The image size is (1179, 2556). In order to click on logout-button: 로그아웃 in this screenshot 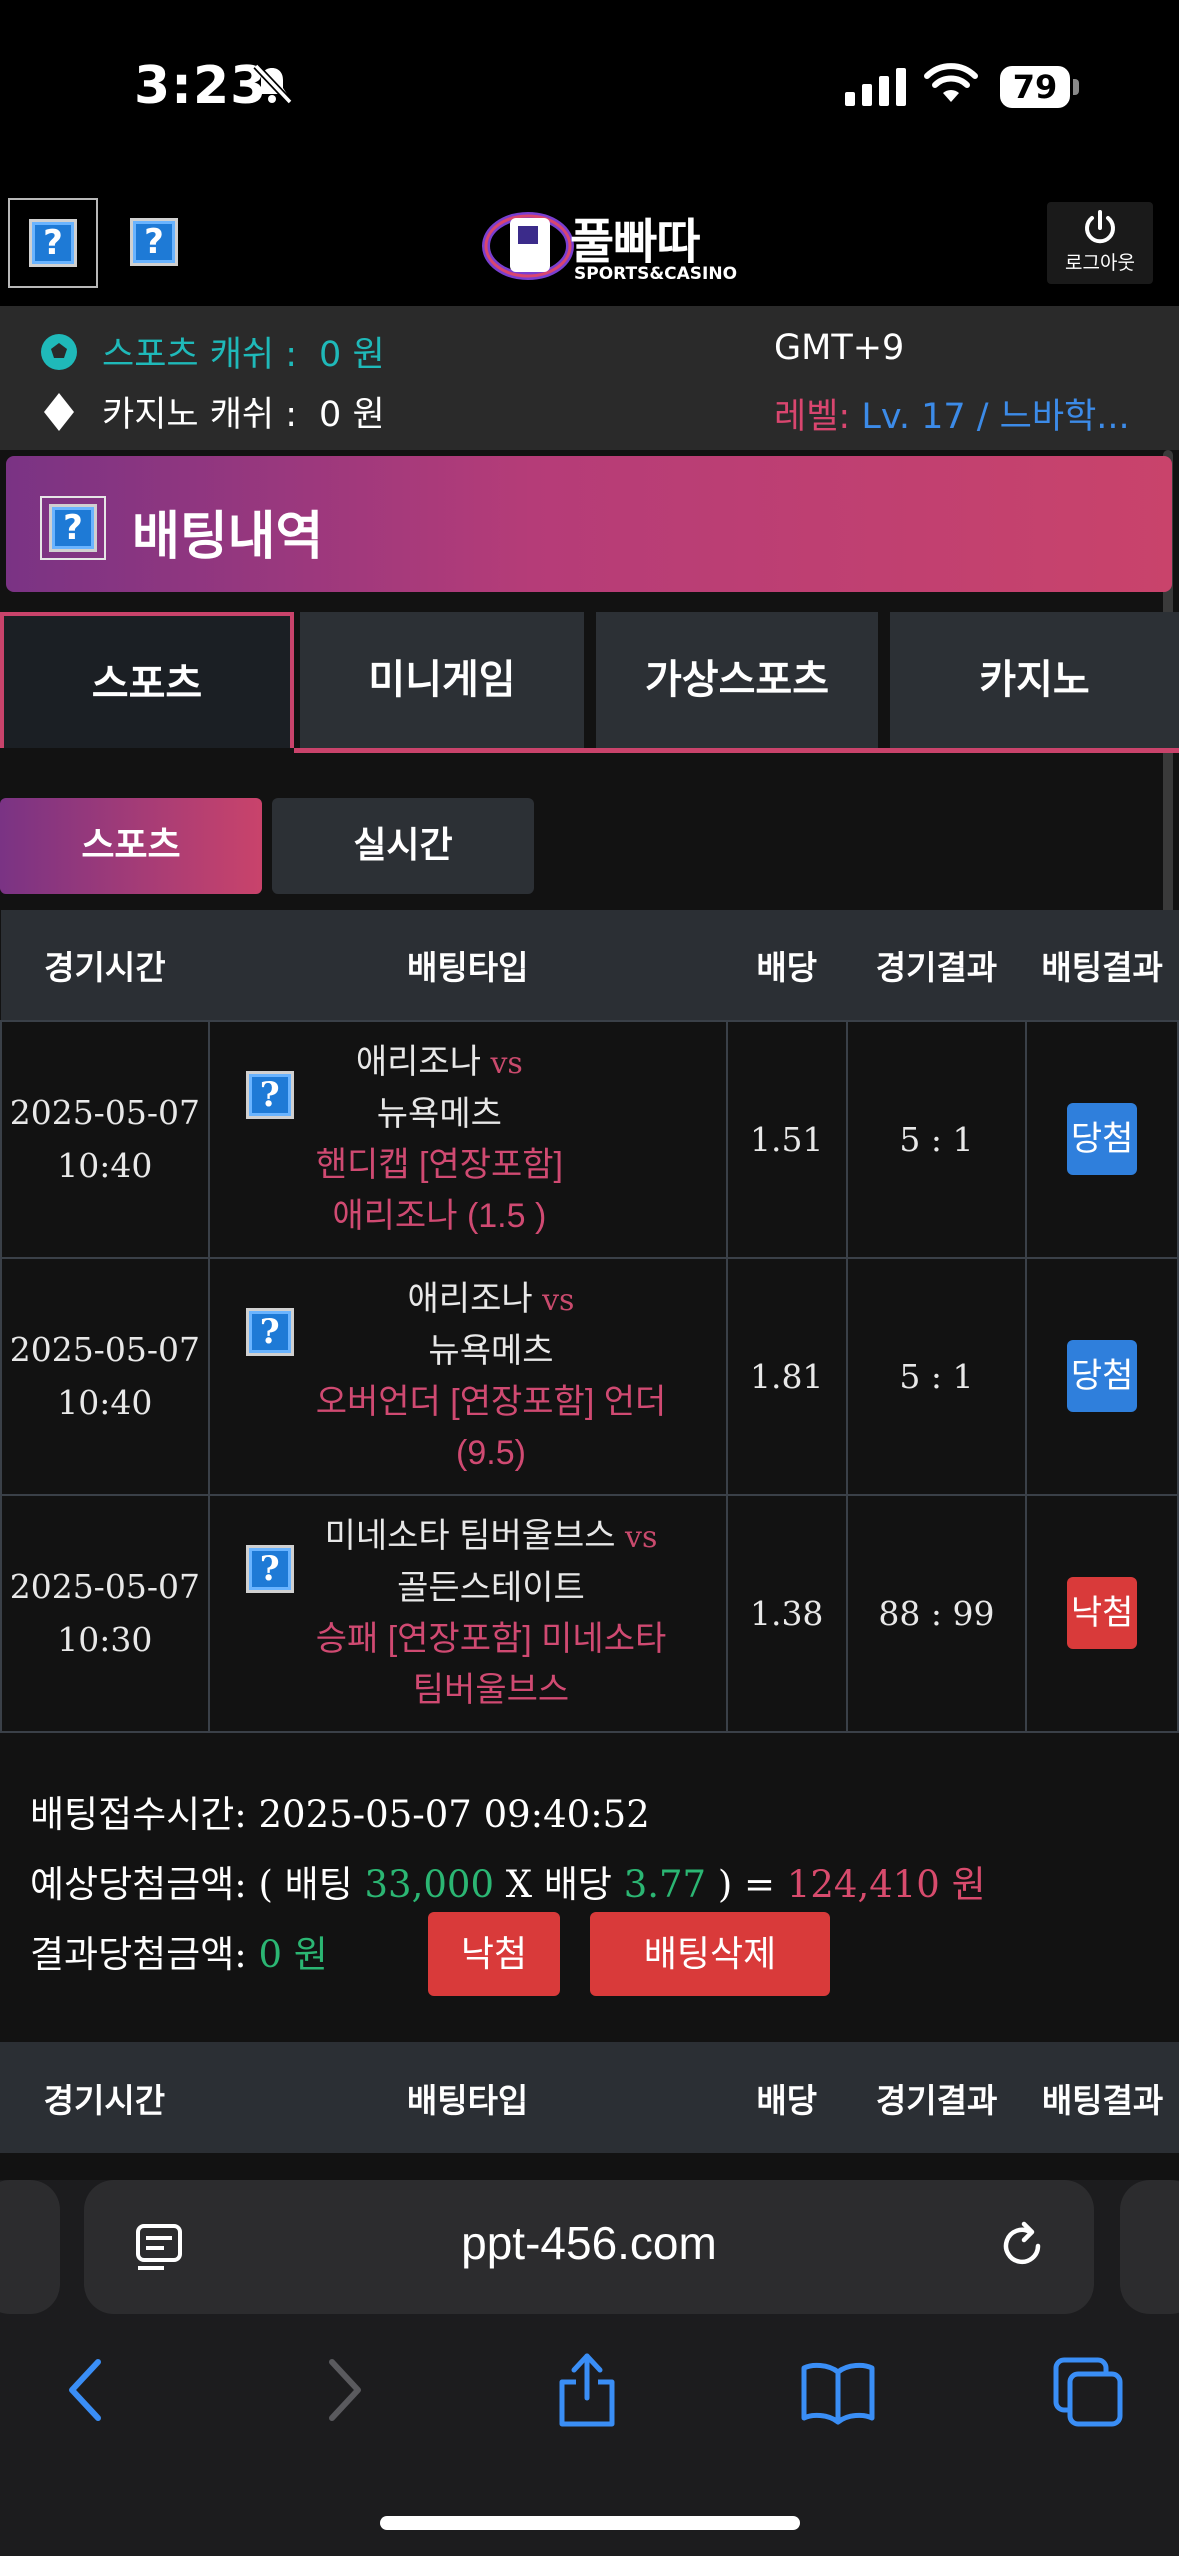, I will do `click(1100, 243)`.